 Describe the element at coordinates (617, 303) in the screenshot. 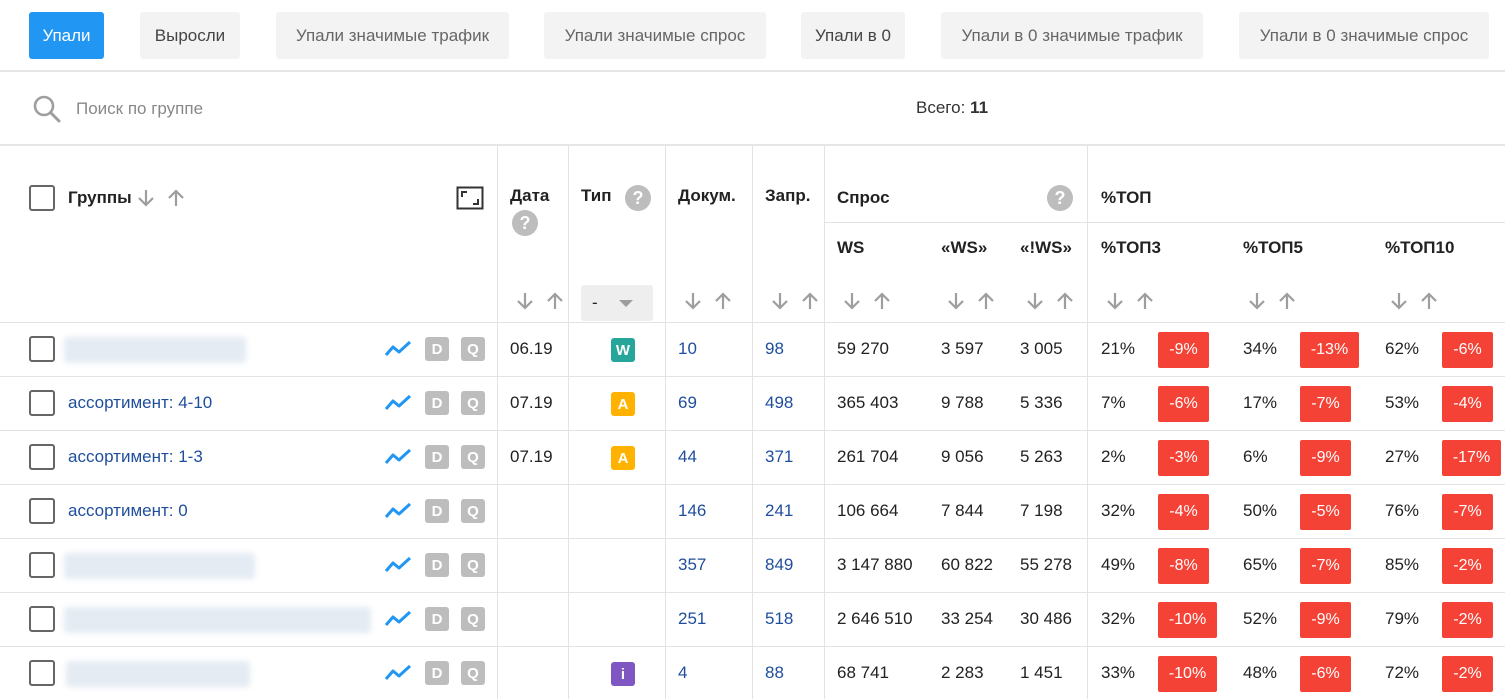

I see `type-filter-select: -` at that location.